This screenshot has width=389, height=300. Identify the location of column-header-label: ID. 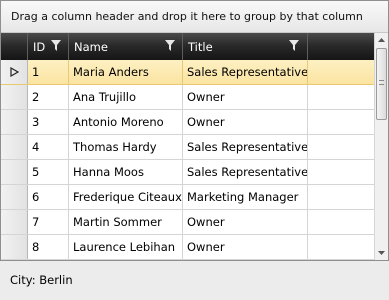
(39, 47).